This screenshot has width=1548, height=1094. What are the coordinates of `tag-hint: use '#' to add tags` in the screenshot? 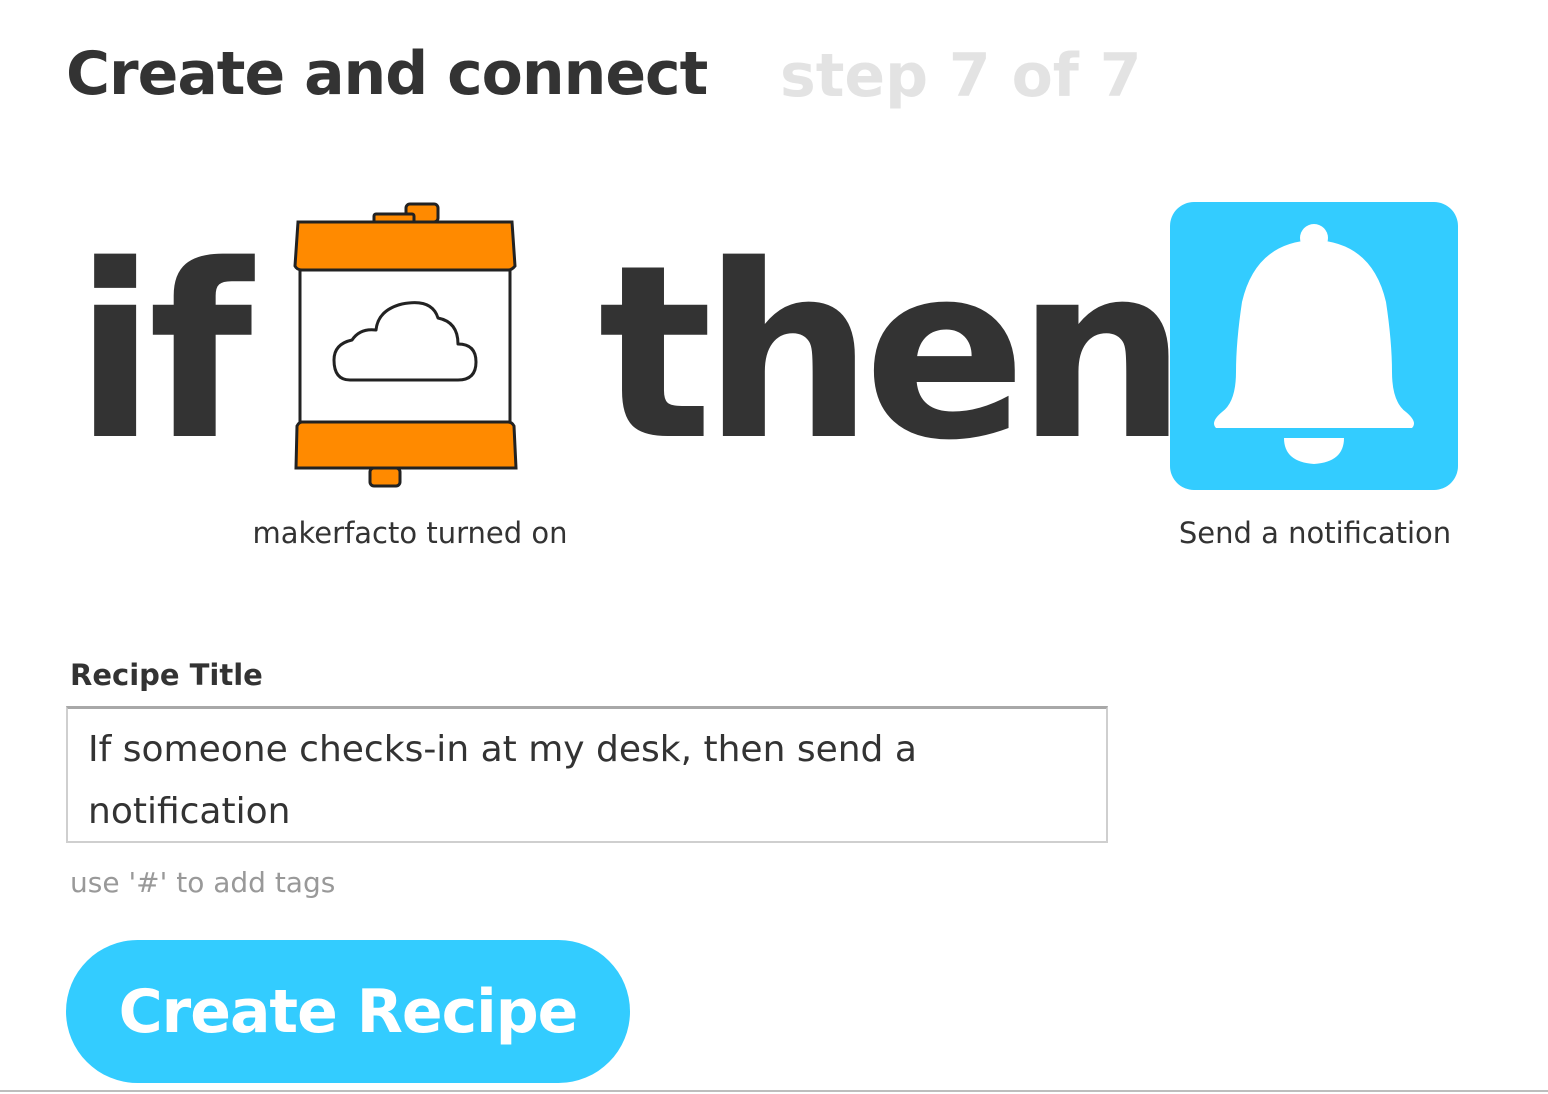 It's located at (203, 882).